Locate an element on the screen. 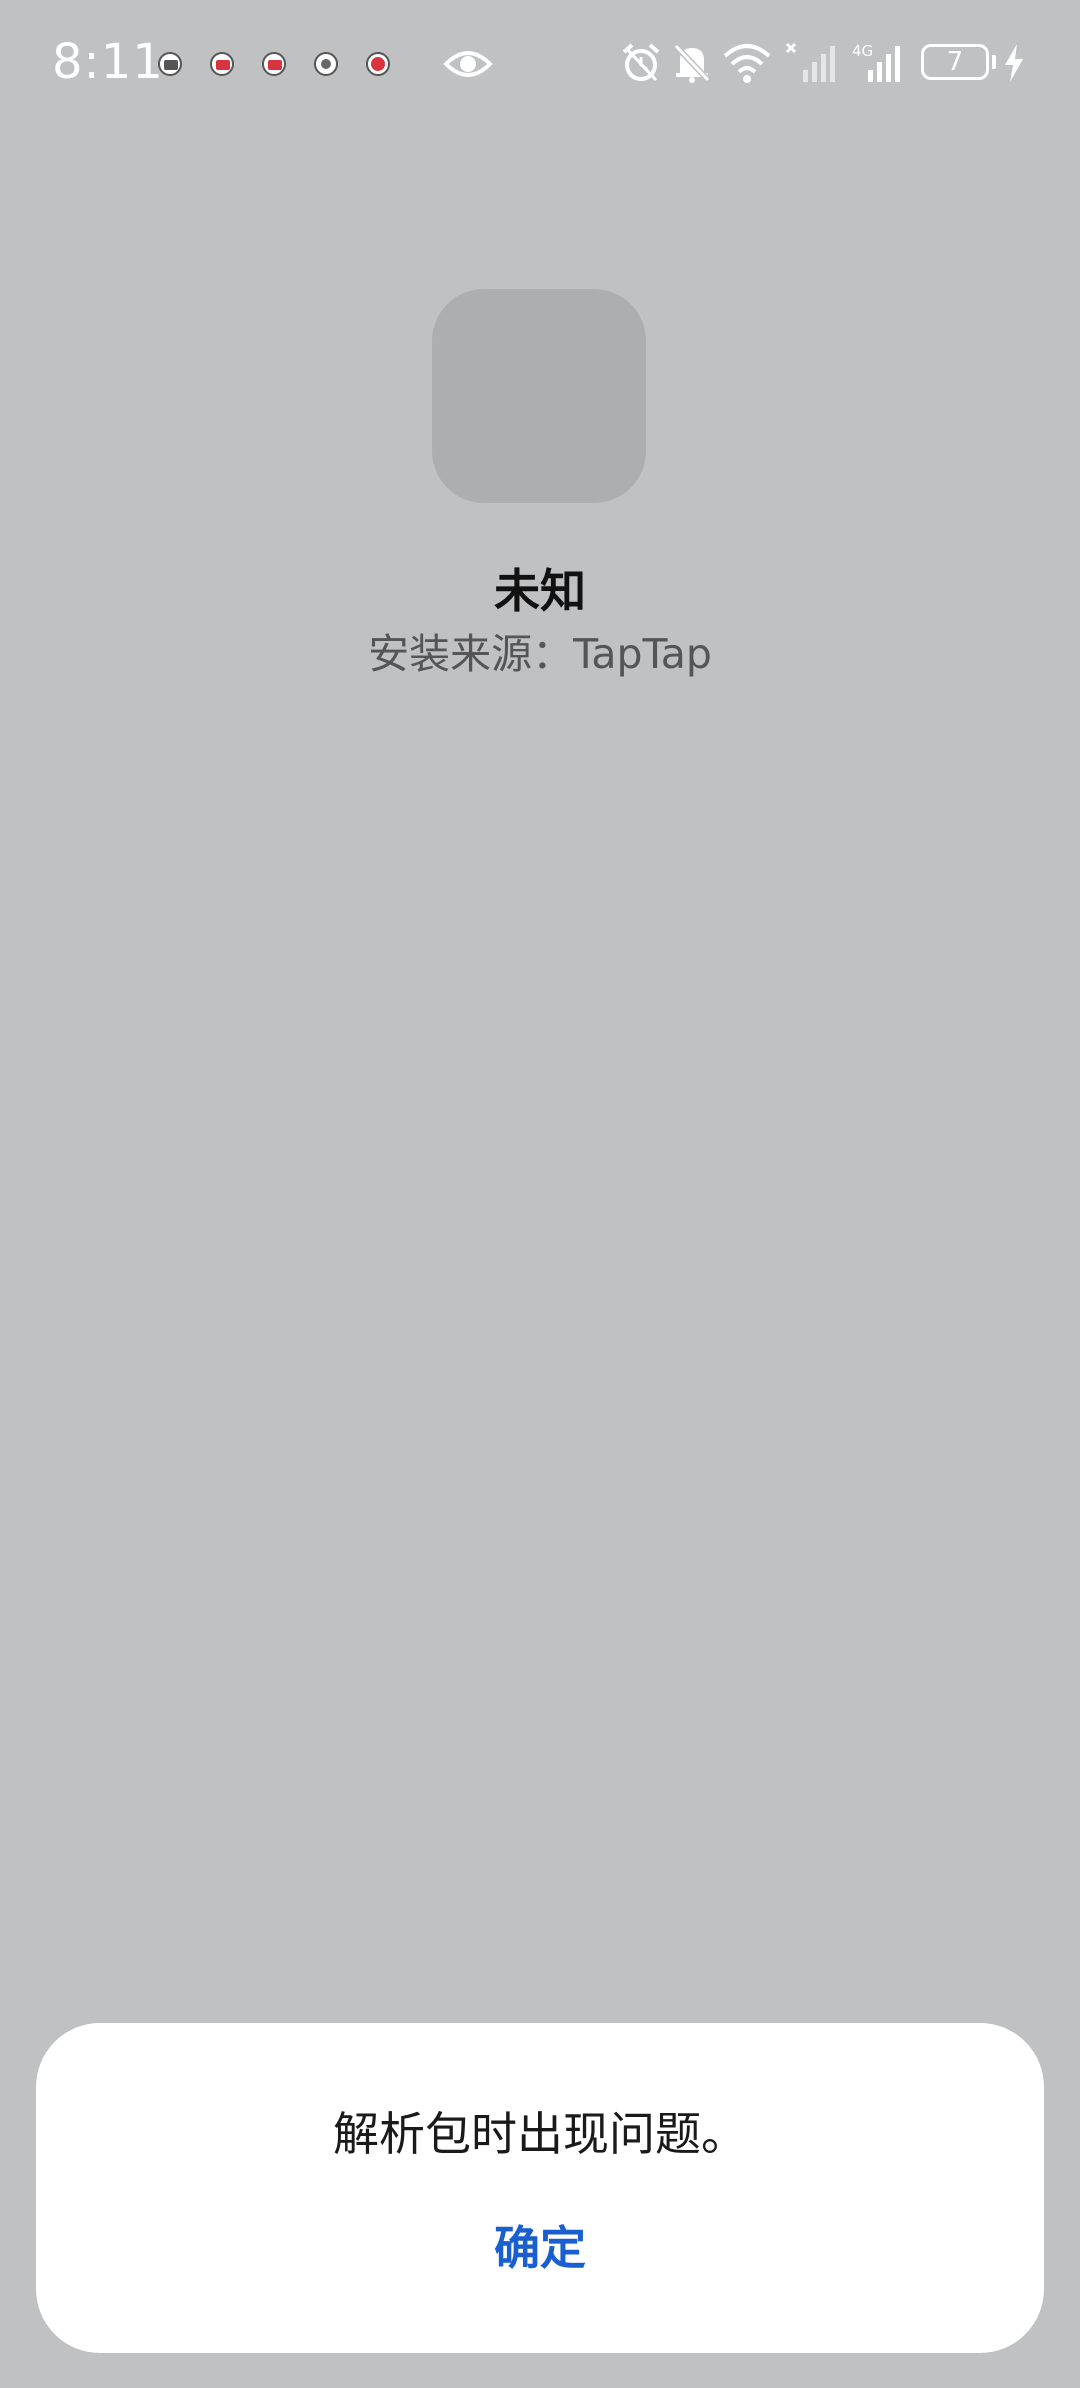 This screenshot has width=1080, height=2388. network-label: 4G is located at coordinates (862, 51).